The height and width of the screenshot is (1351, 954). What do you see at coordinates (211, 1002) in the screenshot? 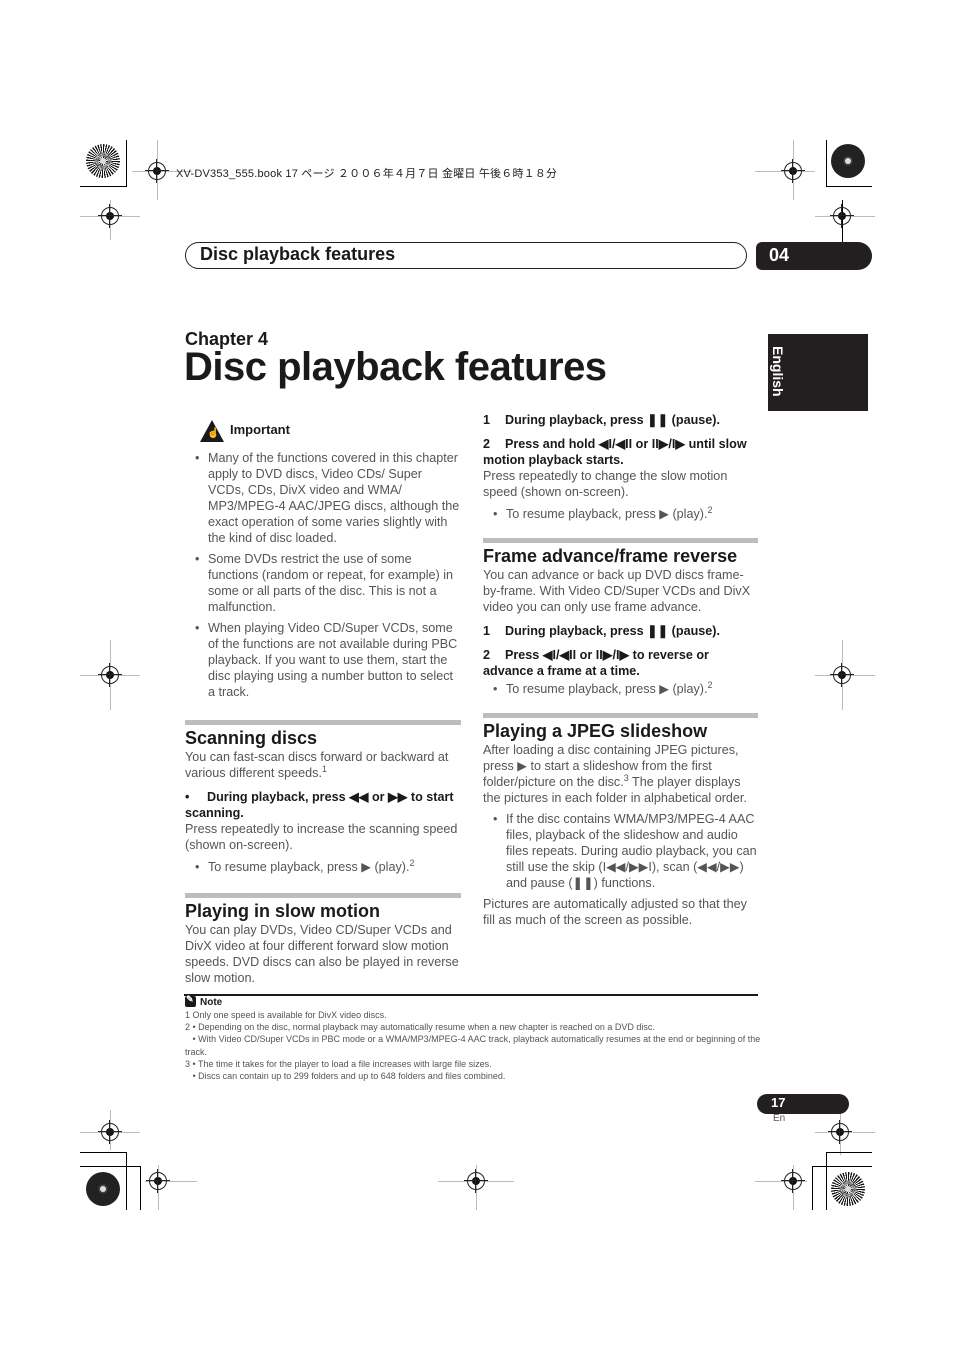
I see `note-label: Note` at bounding box center [211, 1002].